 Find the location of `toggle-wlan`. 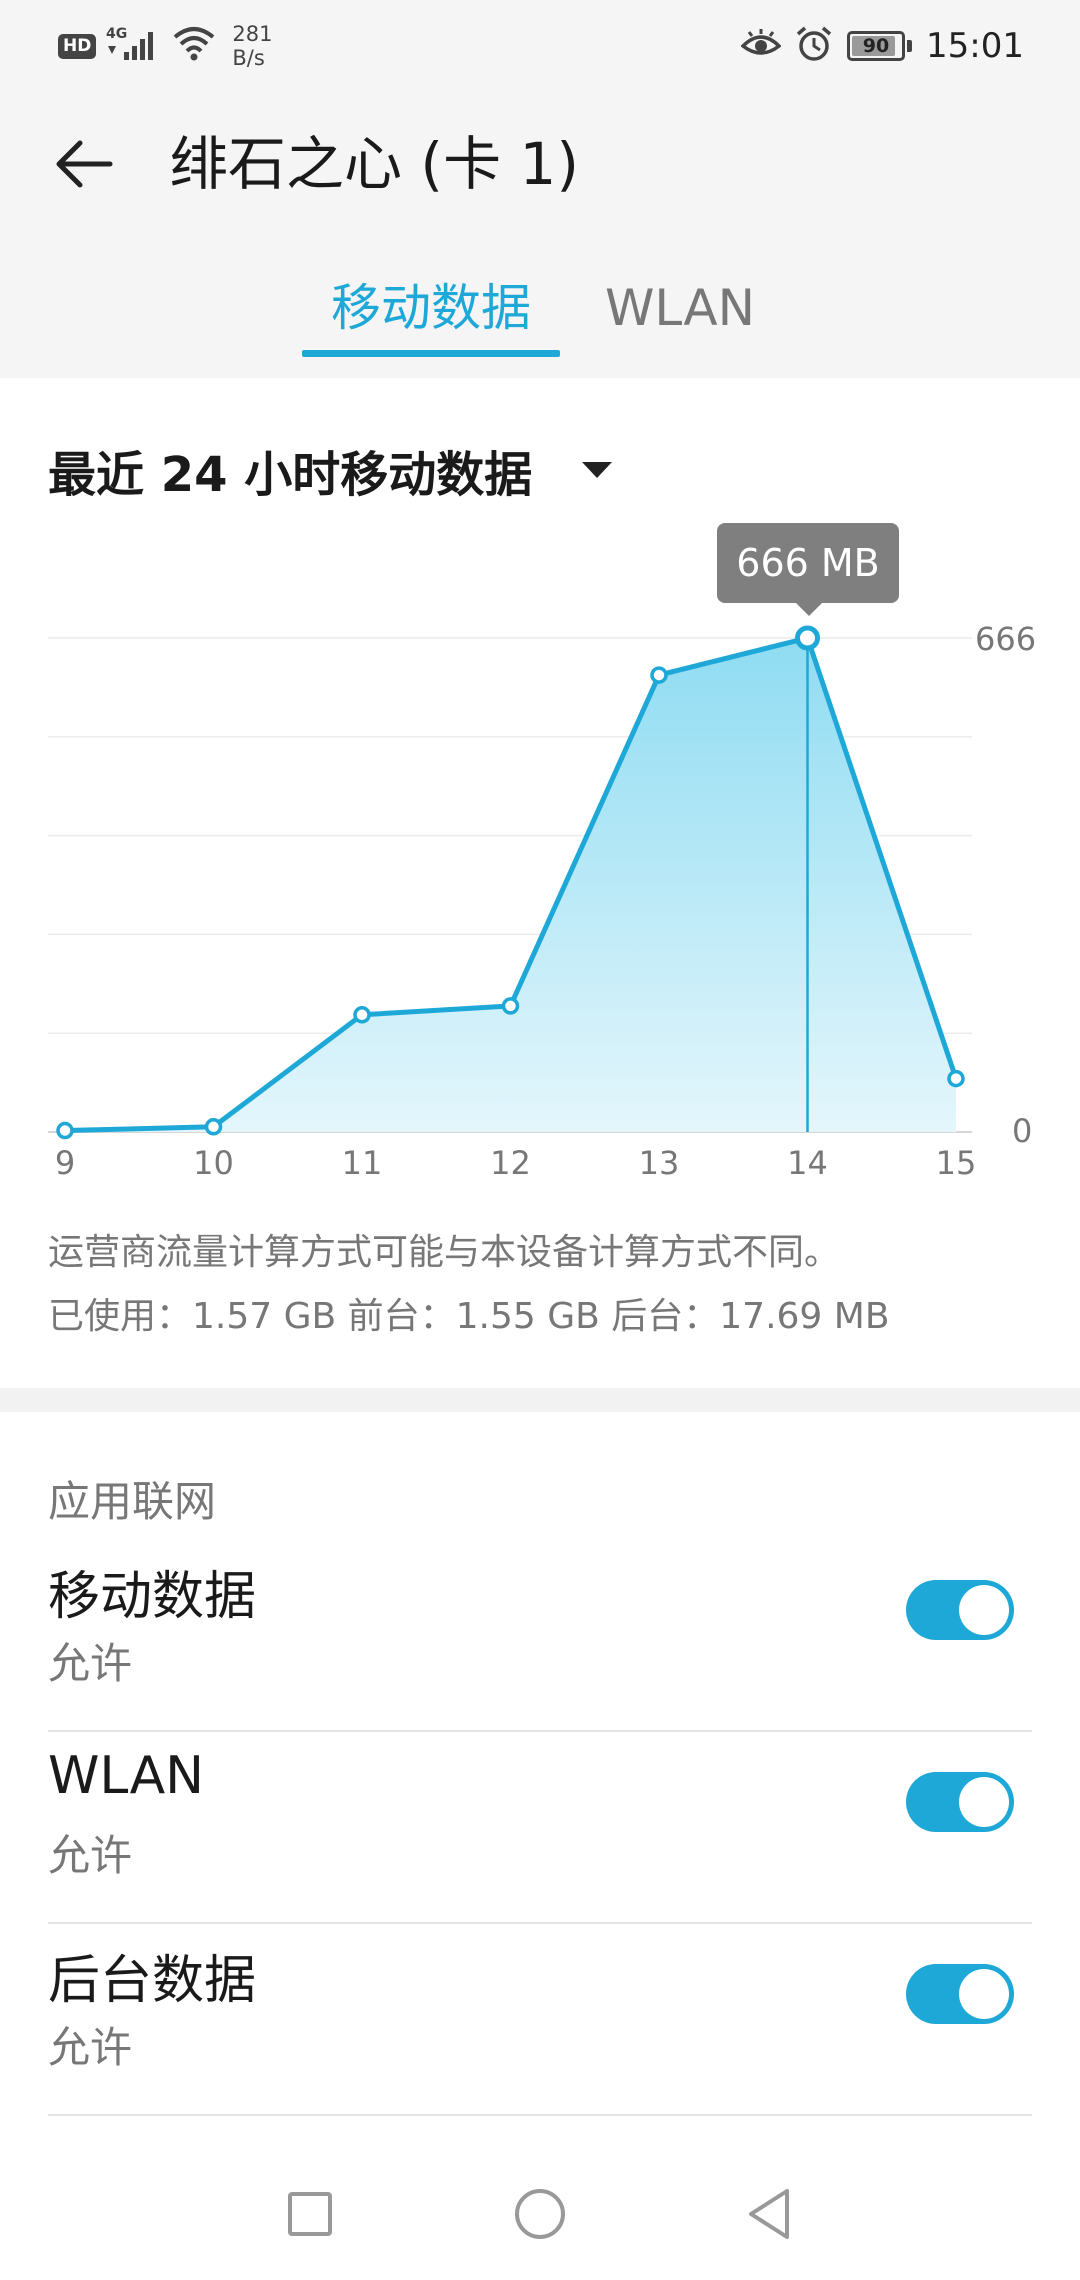

toggle-wlan is located at coordinates (960, 1802).